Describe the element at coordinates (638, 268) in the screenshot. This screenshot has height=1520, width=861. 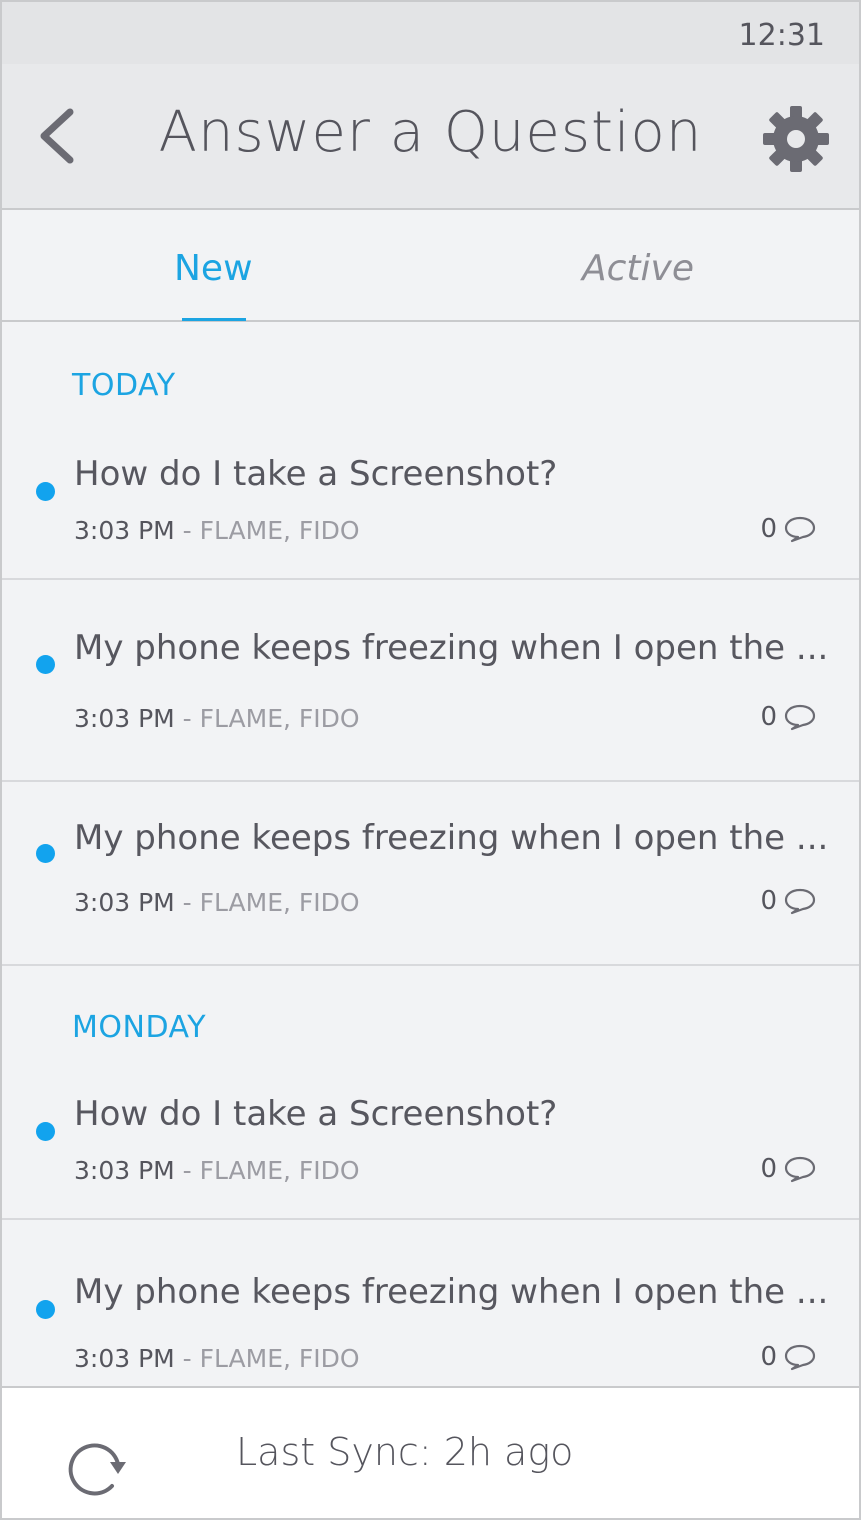
I see `tab-active: Active` at that location.